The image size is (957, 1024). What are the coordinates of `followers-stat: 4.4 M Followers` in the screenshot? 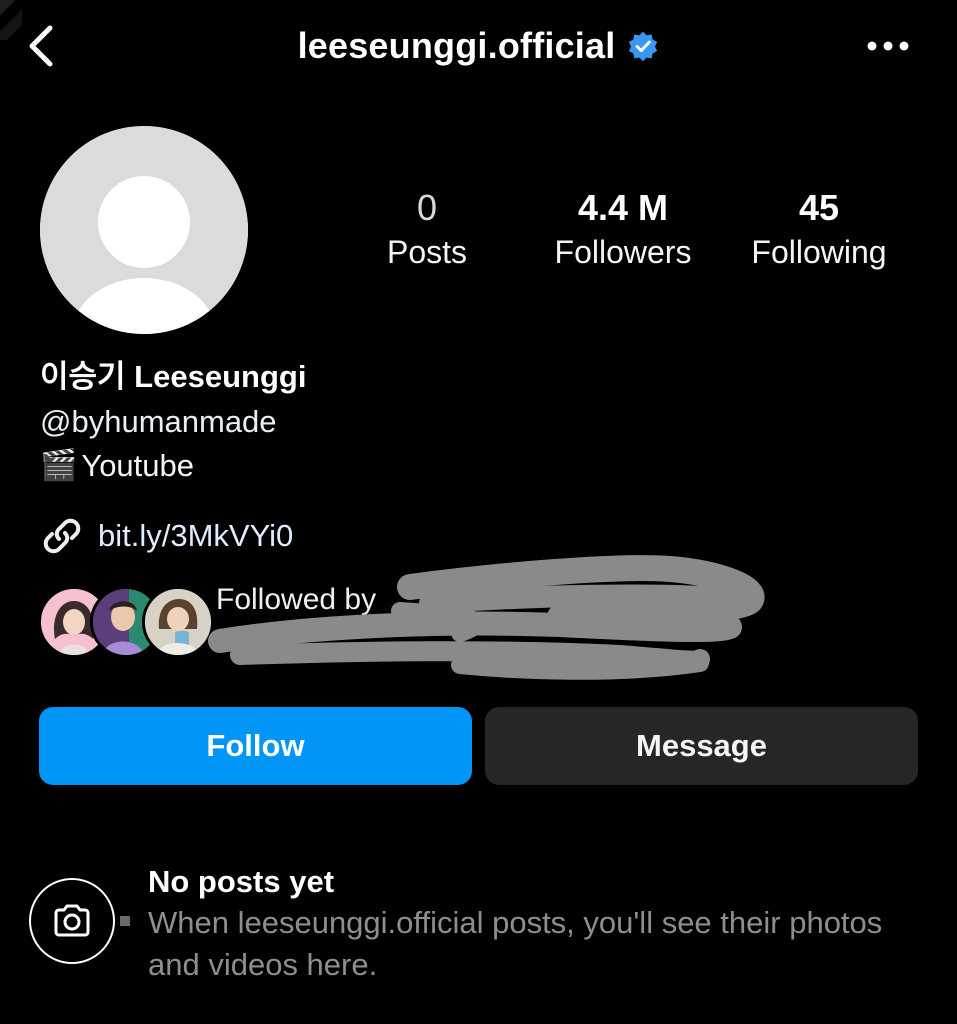 It's located at (623, 230).